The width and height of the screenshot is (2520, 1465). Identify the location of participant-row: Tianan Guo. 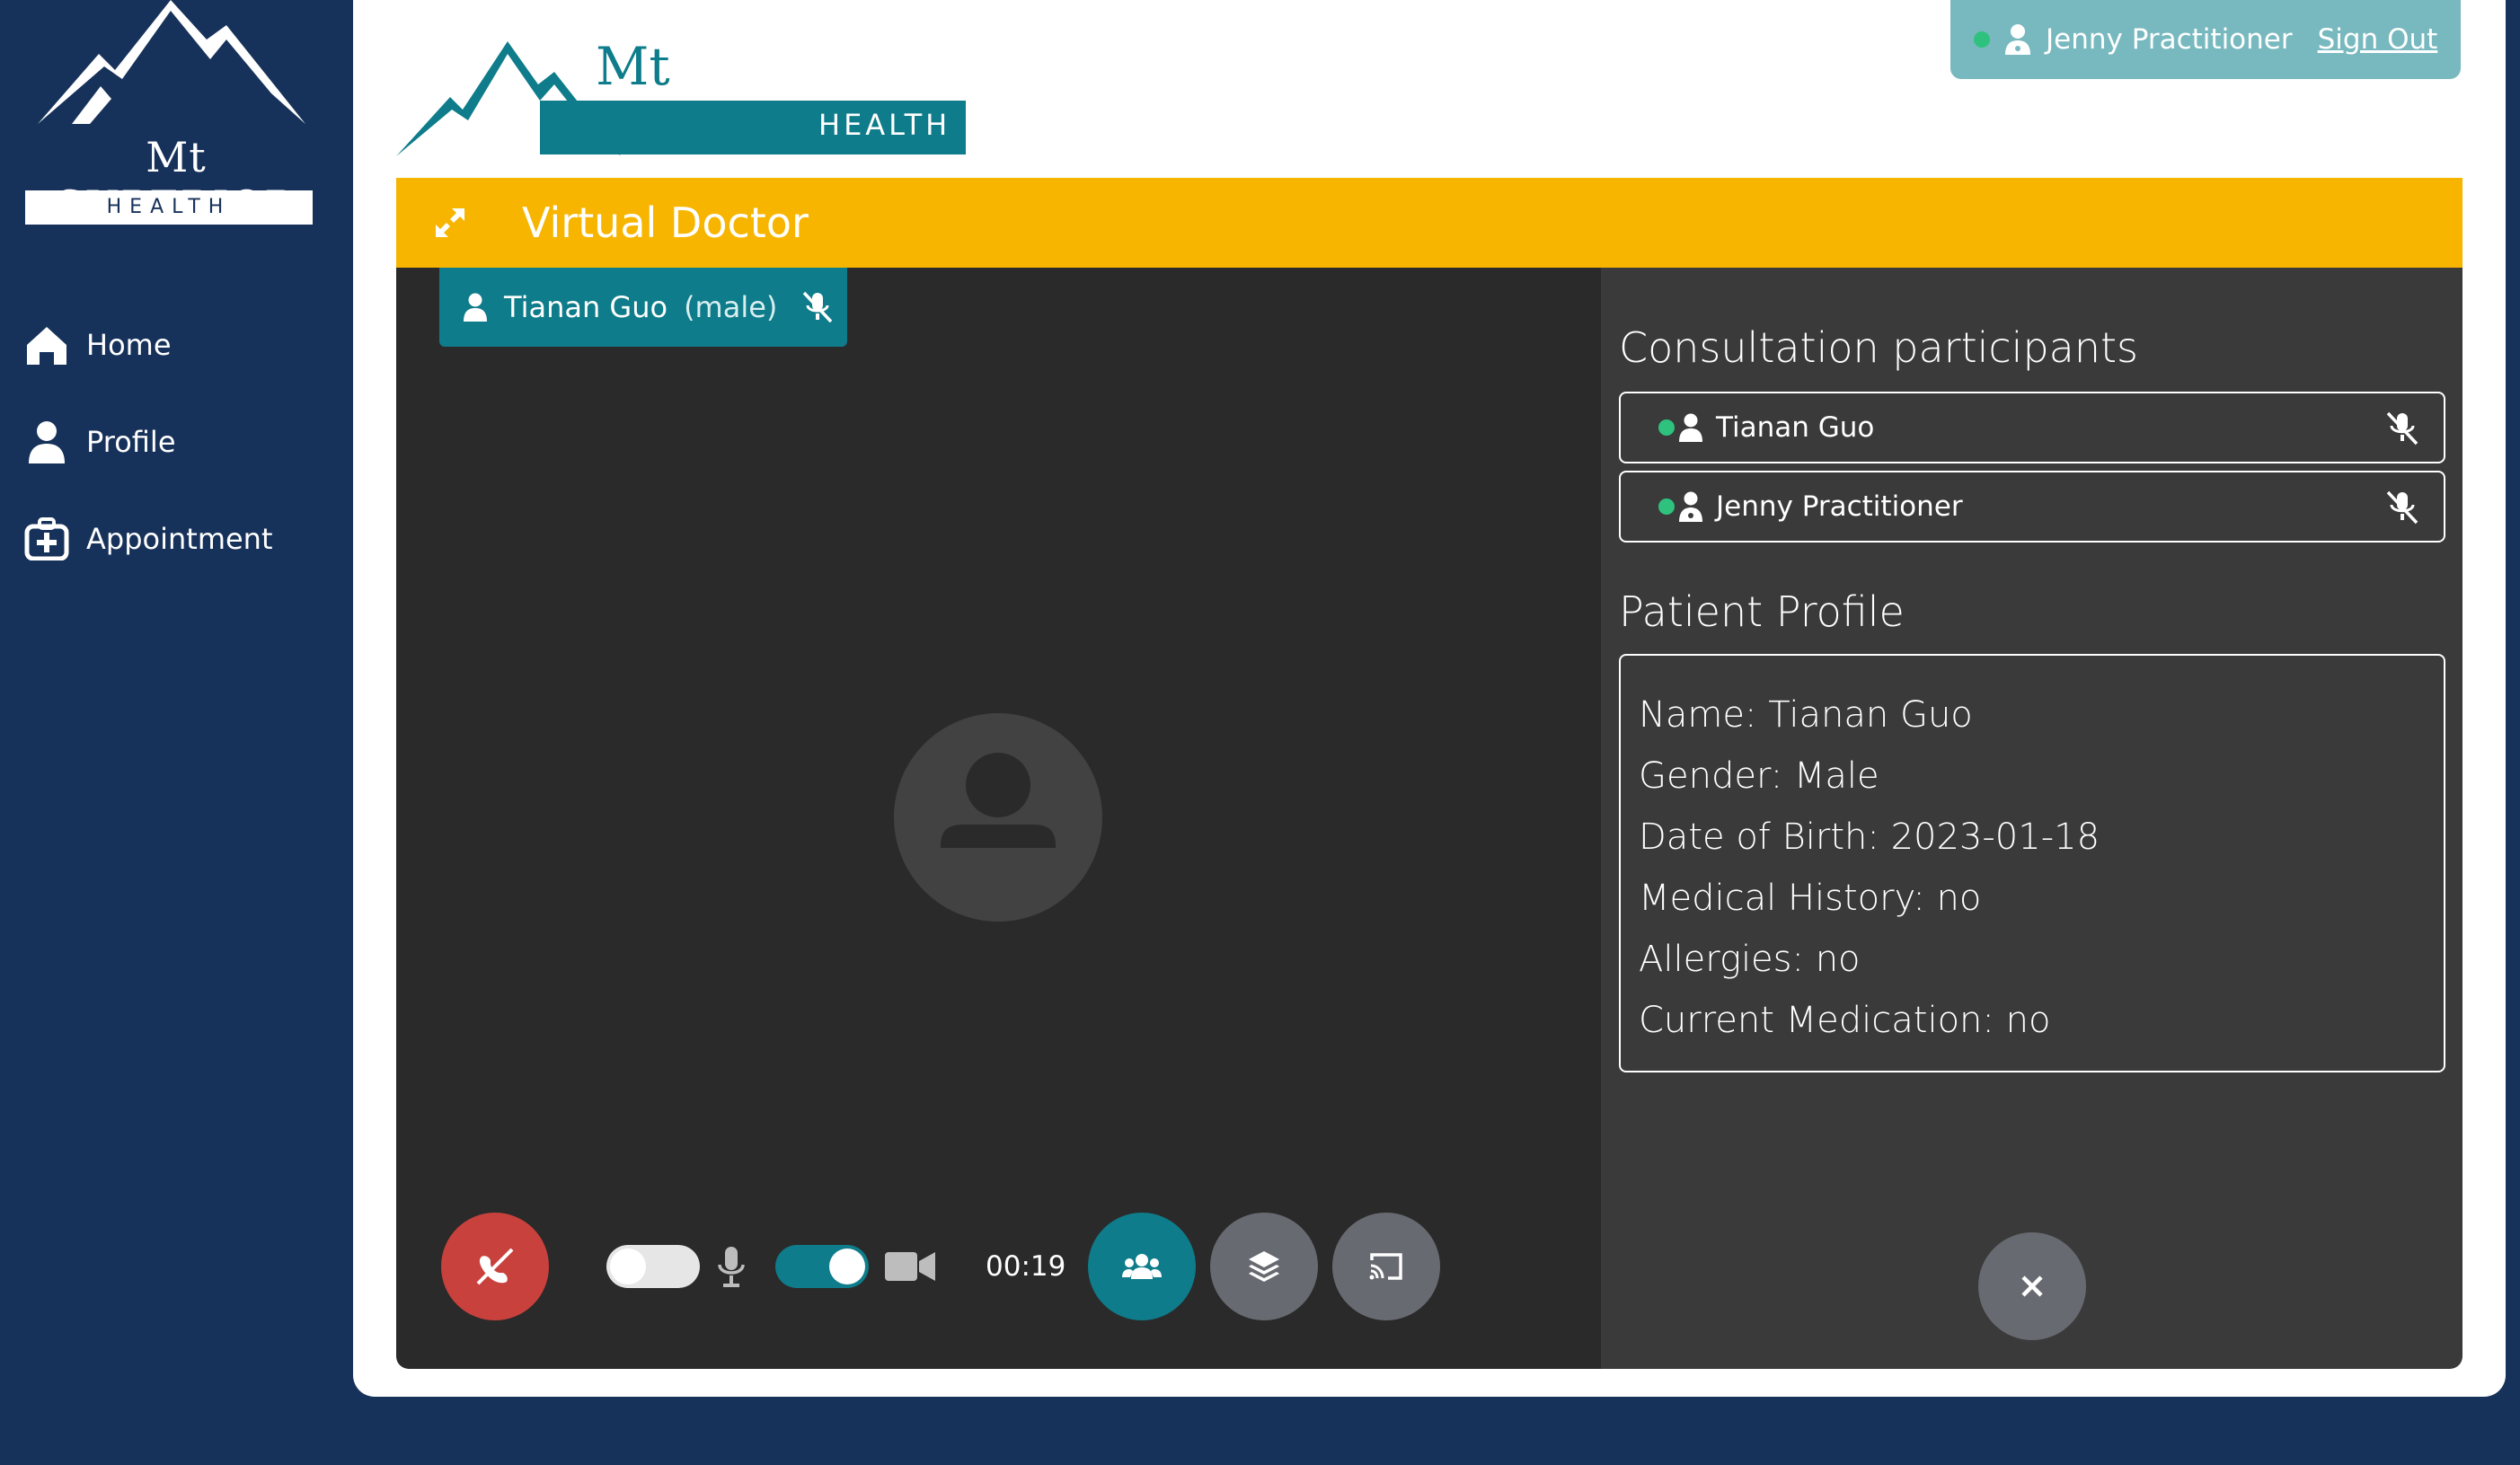
(2032, 427).